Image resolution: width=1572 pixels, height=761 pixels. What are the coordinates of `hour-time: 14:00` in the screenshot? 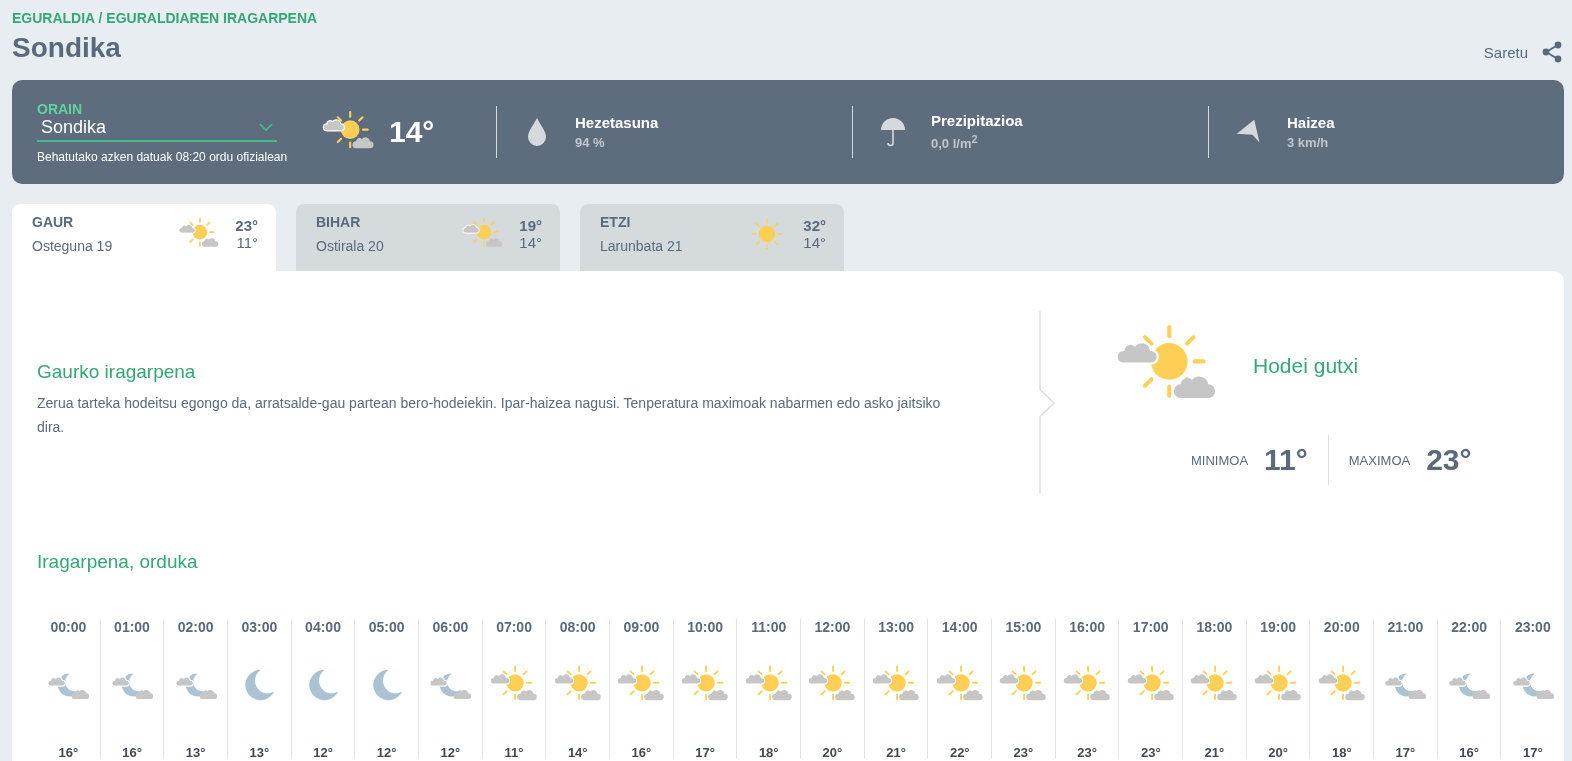 It's located at (959, 627).